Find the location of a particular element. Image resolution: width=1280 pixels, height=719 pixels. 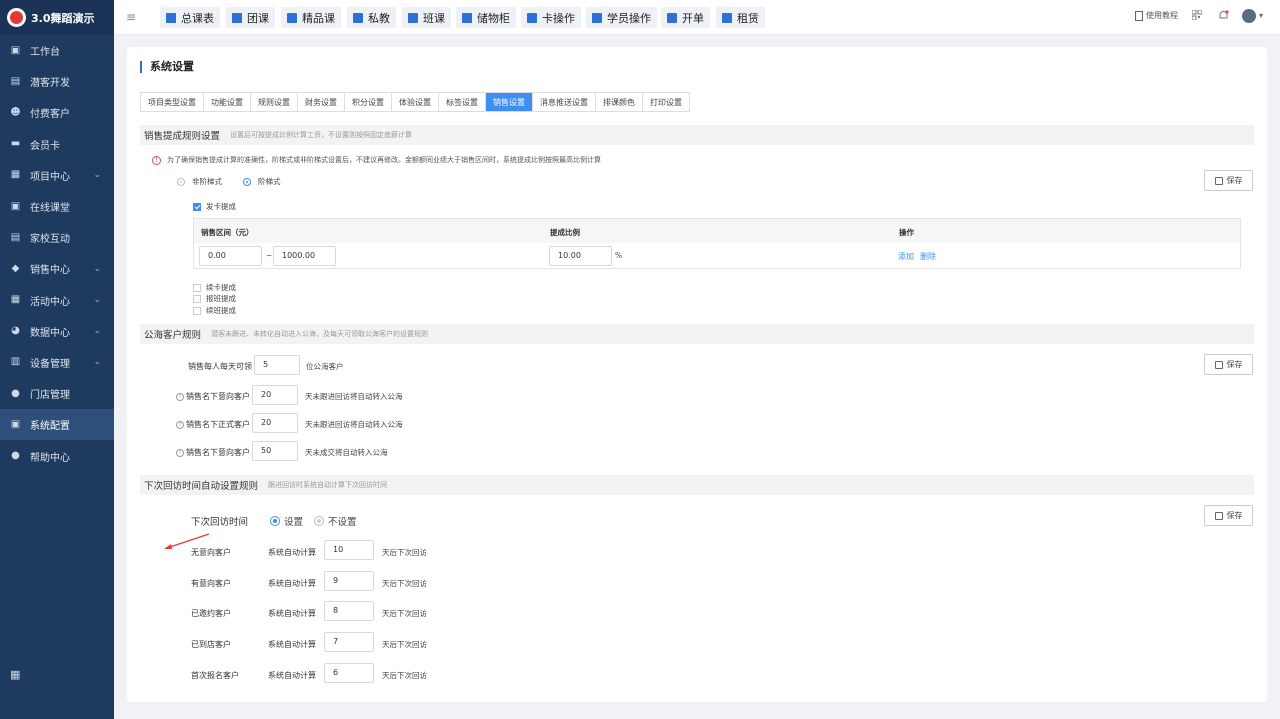

topbar-button-schedule: 总课表 is located at coordinates (190, 17).